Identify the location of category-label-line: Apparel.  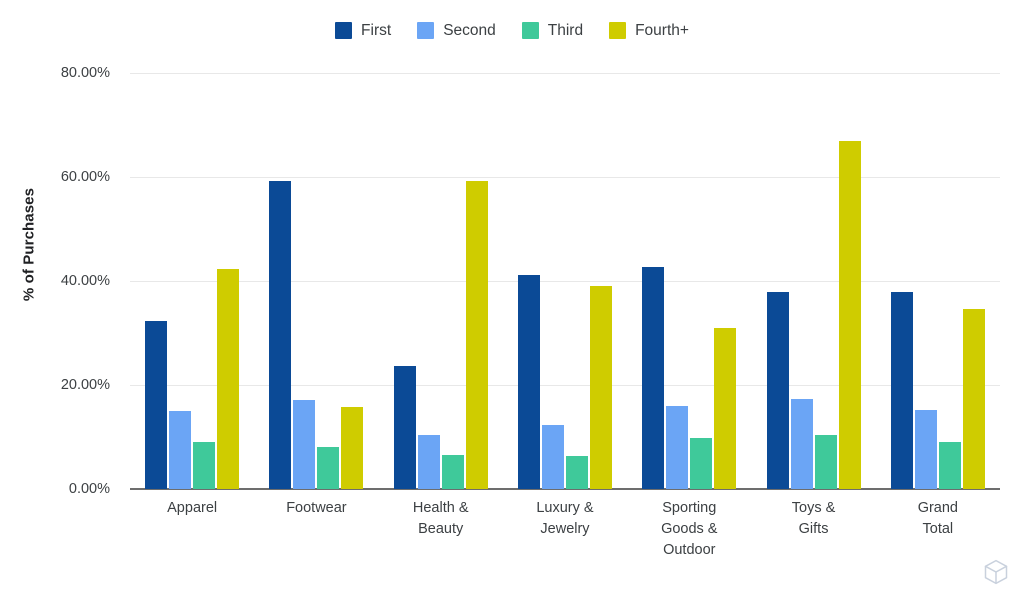
(192, 508).